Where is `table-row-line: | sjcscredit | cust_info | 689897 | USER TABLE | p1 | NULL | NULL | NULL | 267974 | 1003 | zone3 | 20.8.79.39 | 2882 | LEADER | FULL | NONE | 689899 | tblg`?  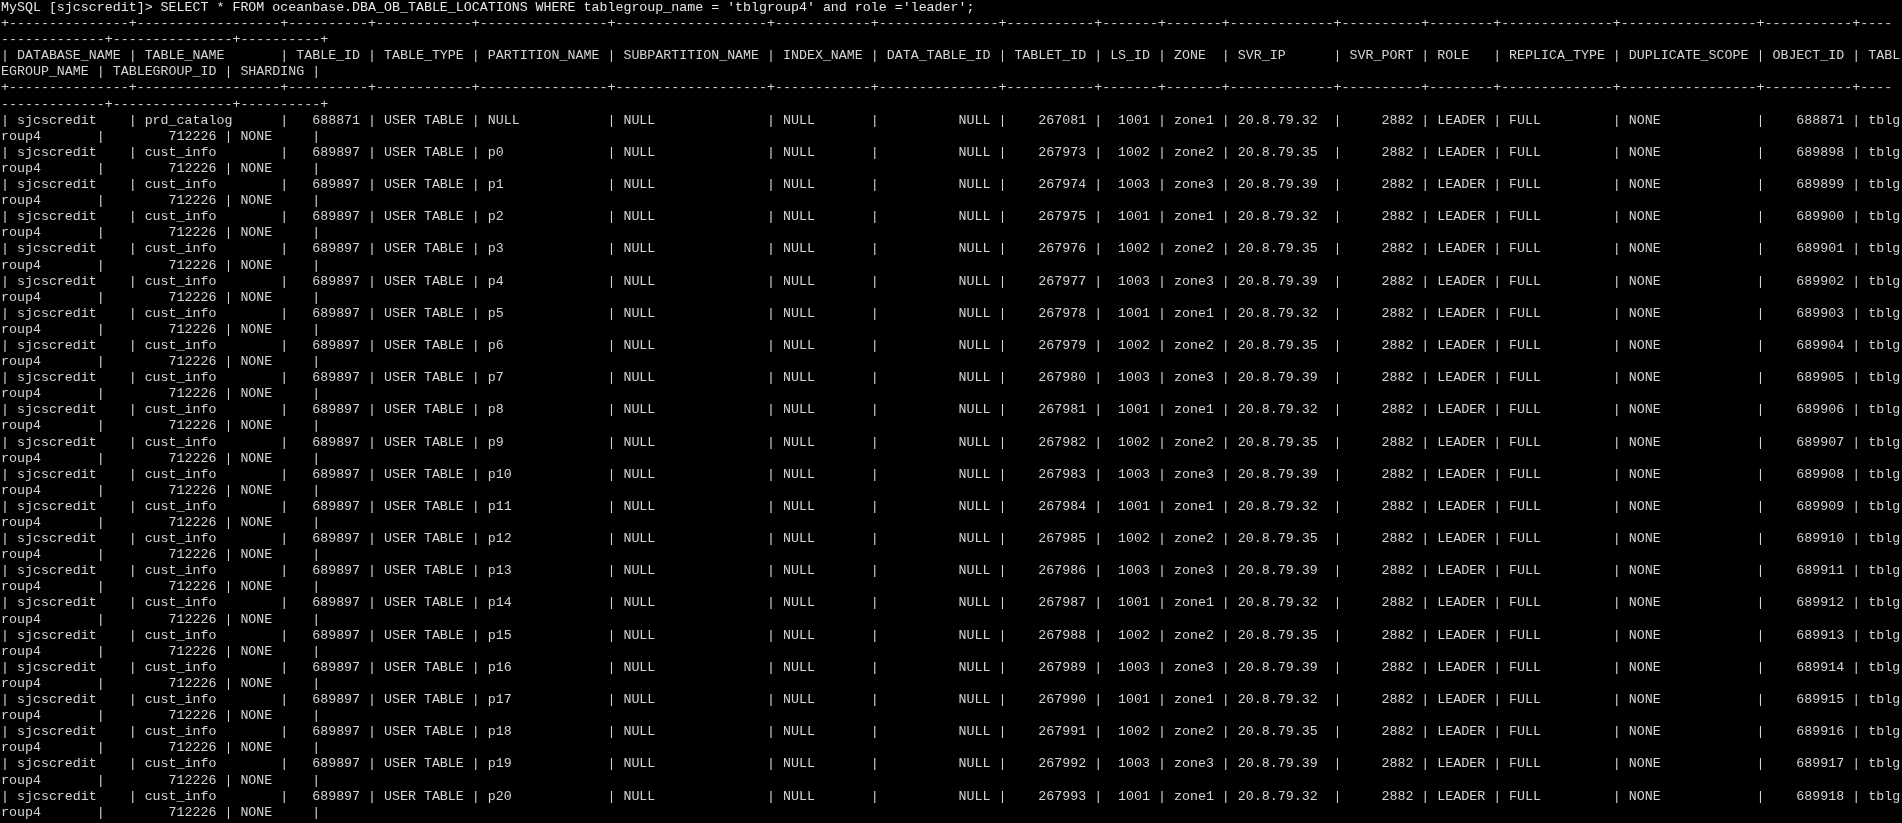 table-row-line: | sjcscredit | cust_info | 689897 | USER TABLE | p1 | NULL | NULL | NULL | 267974 | 1003 | zone3 | 20.8.79.39 | 2882 | LEADER | FULL | NONE | 689899 | tblg is located at coordinates (951, 185).